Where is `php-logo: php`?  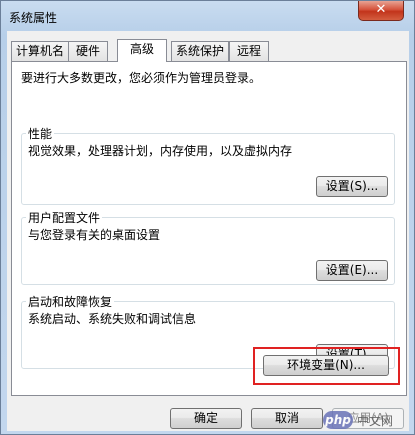
php-logo: php is located at coordinates (338, 420).